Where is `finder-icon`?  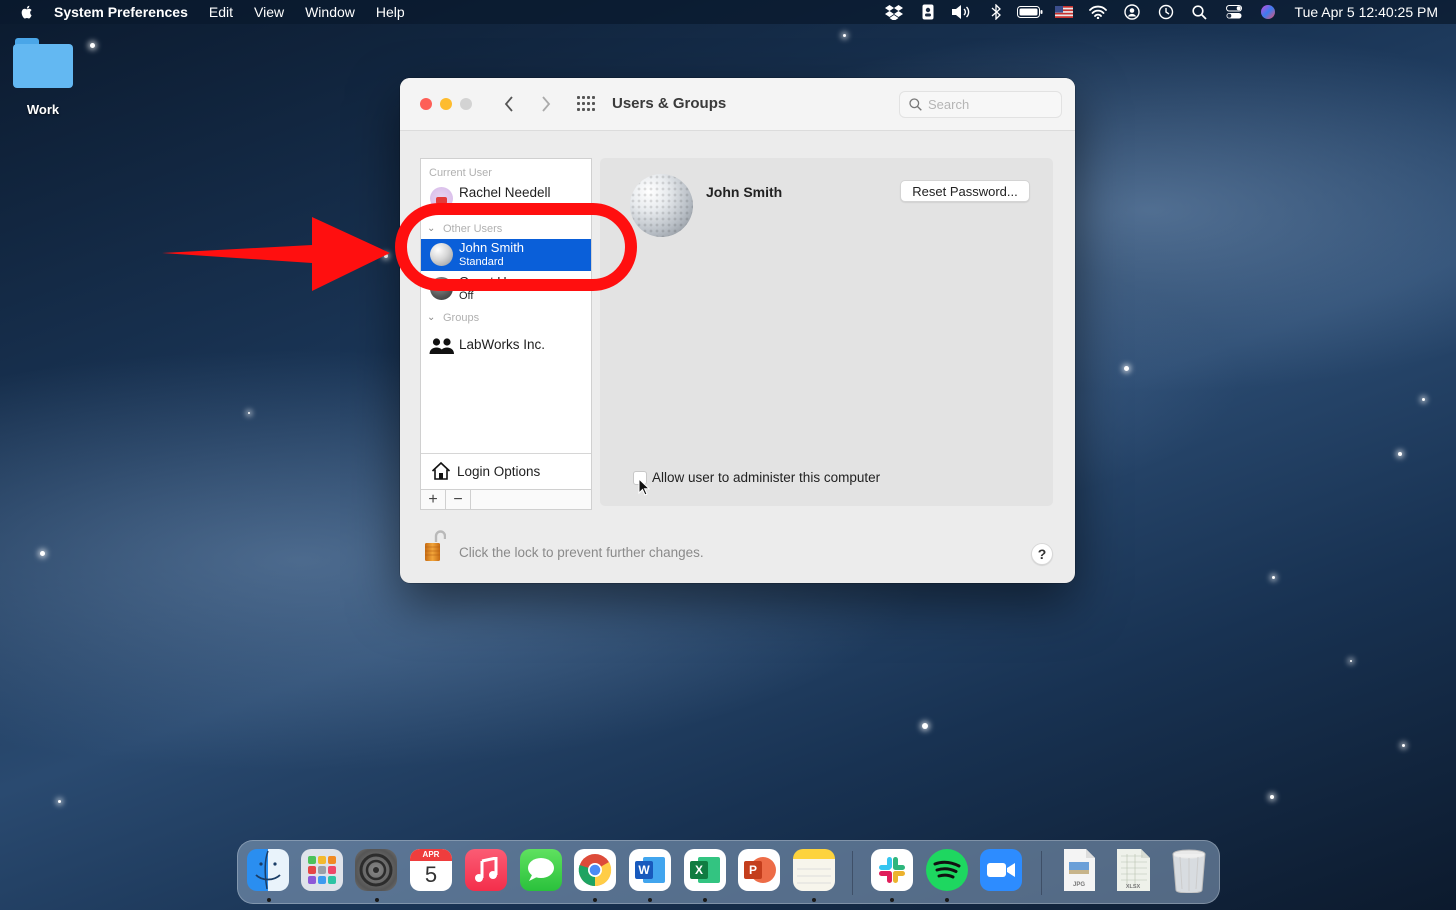 finder-icon is located at coordinates (268, 870).